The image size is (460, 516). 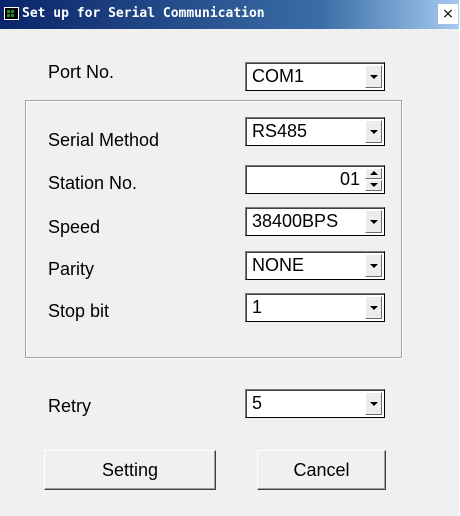 What do you see at coordinates (295, 221) in the screenshot?
I see `speed-value: 38400BPS` at bounding box center [295, 221].